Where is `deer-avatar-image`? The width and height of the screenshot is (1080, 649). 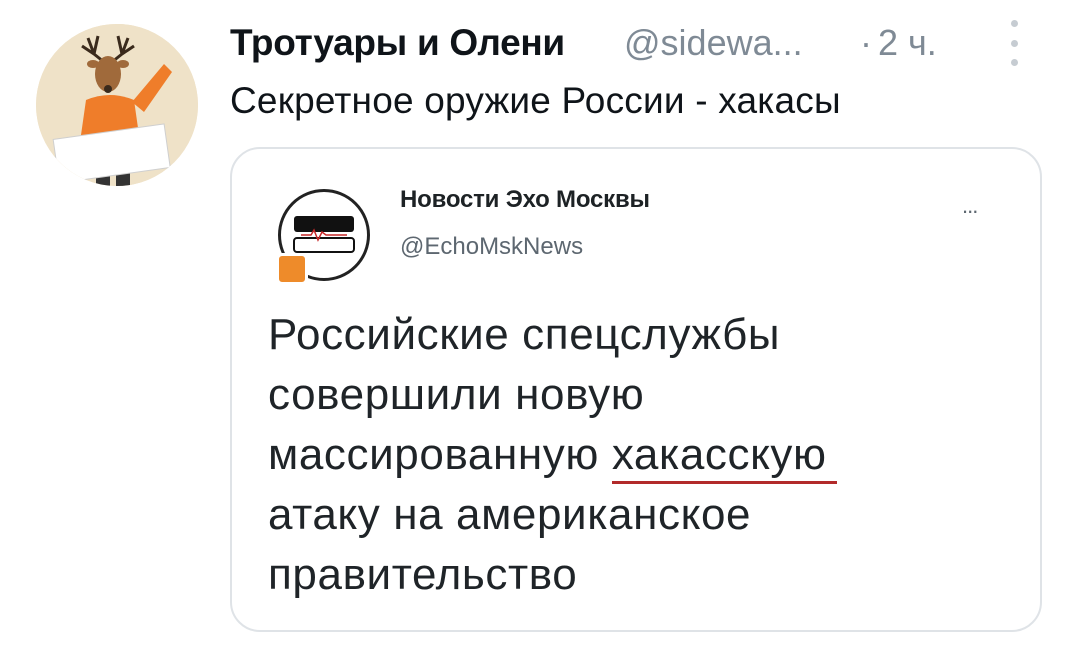
deer-avatar-image is located at coordinates (117, 105).